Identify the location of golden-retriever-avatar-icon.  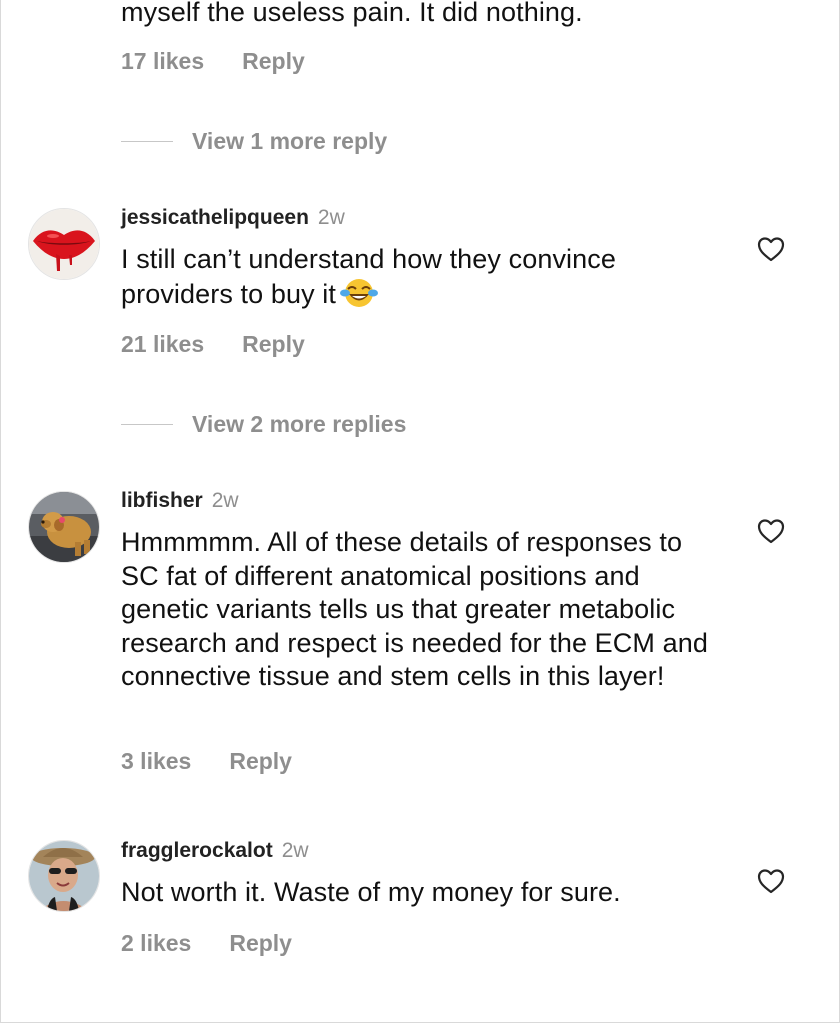
(64, 527).